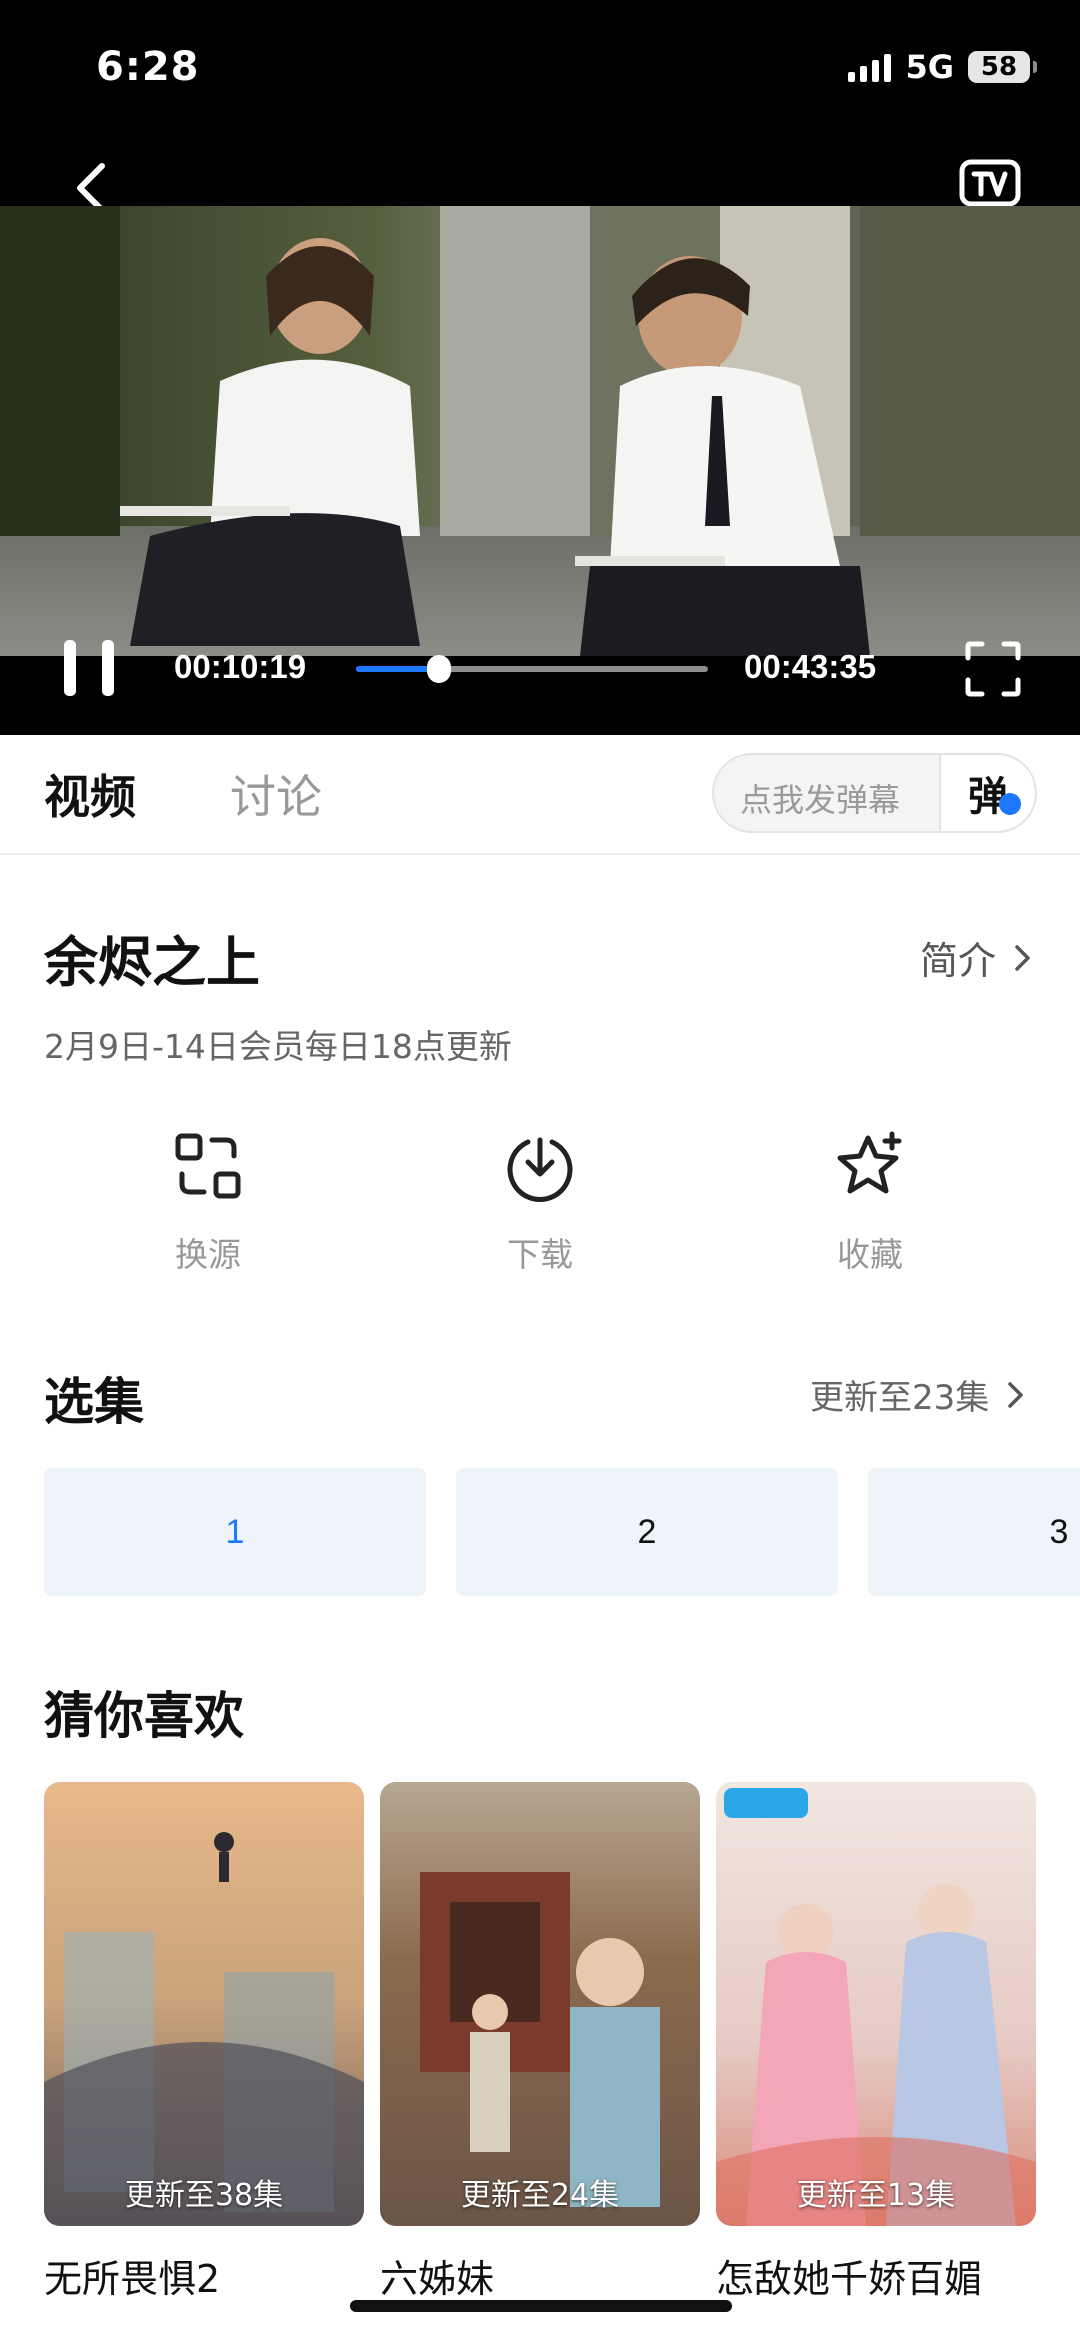  I want to click on fullscreen-button, so click(993, 669).